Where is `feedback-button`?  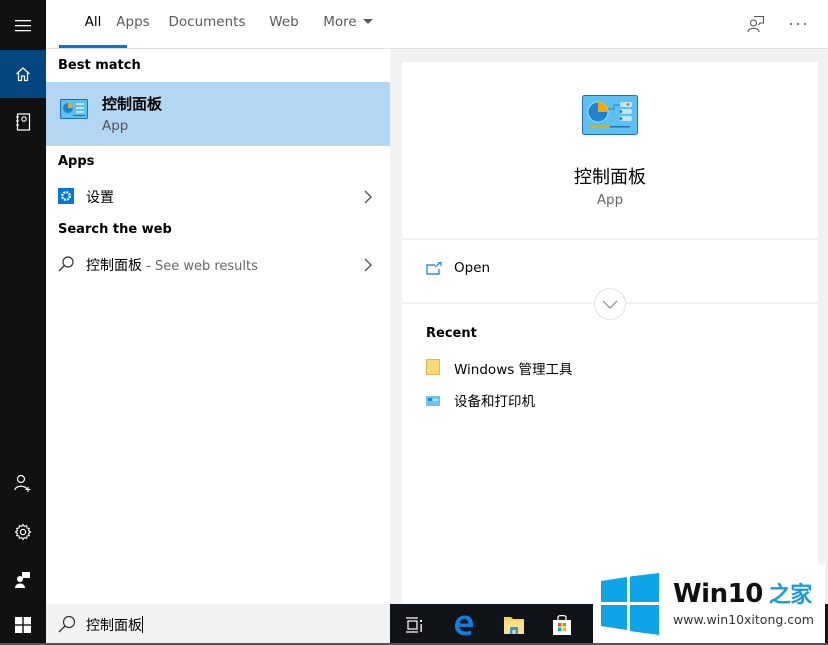
feedback-button is located at coordinates (23, 580).